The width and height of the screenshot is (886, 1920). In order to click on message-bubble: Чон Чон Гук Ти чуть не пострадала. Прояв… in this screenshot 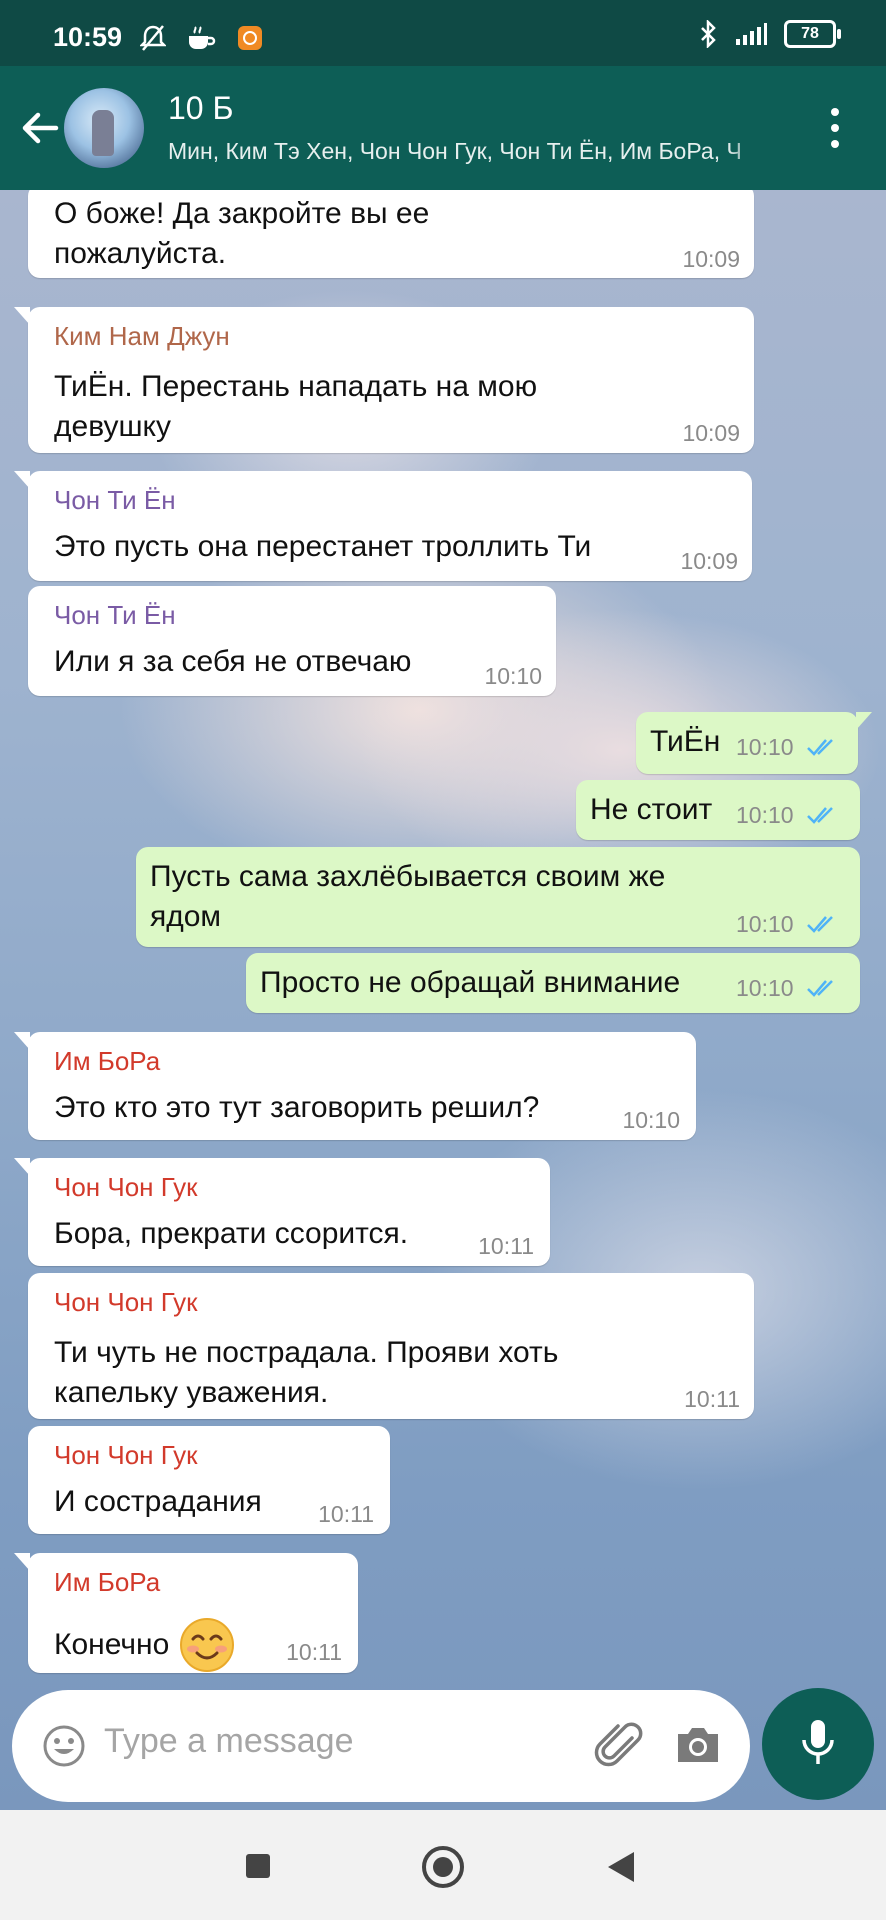, I will do `click(391, 1346)`.